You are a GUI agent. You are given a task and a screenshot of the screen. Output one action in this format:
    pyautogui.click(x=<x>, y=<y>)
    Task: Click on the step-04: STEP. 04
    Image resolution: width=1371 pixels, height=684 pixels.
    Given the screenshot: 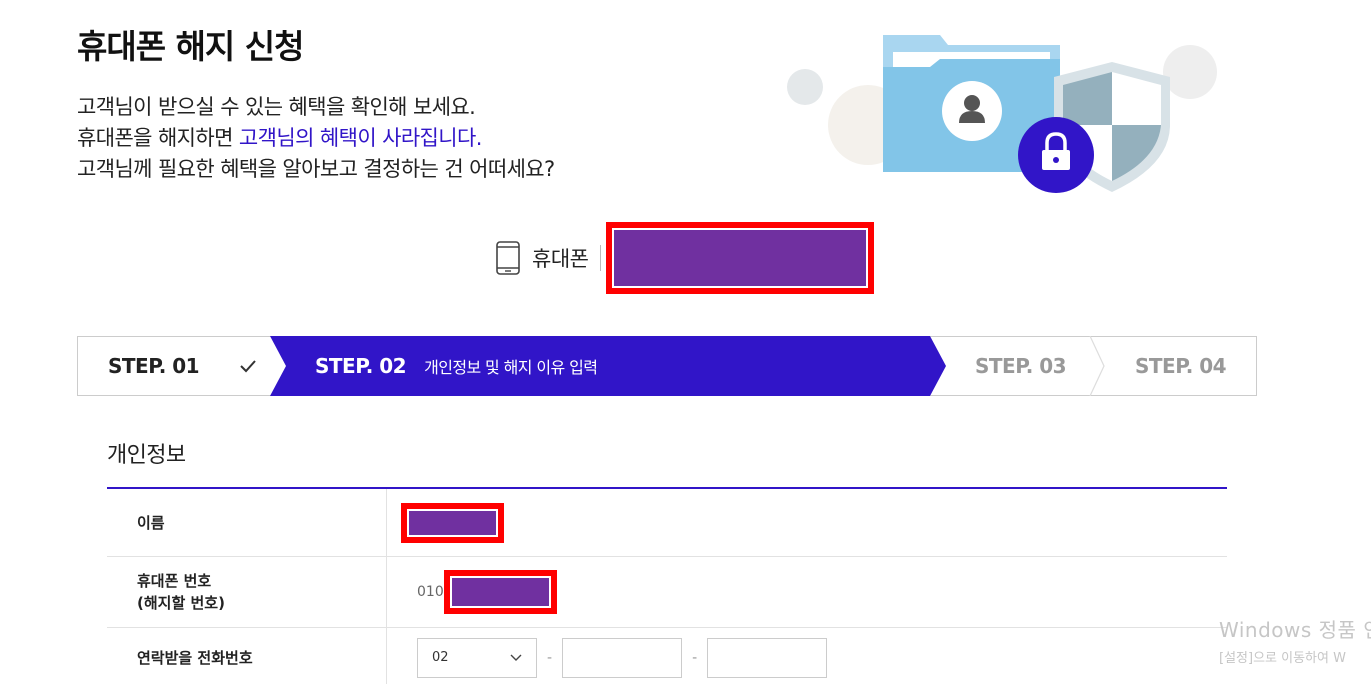 What is the action you would take?
    pyautogui.click(x=1181, y=366)
    